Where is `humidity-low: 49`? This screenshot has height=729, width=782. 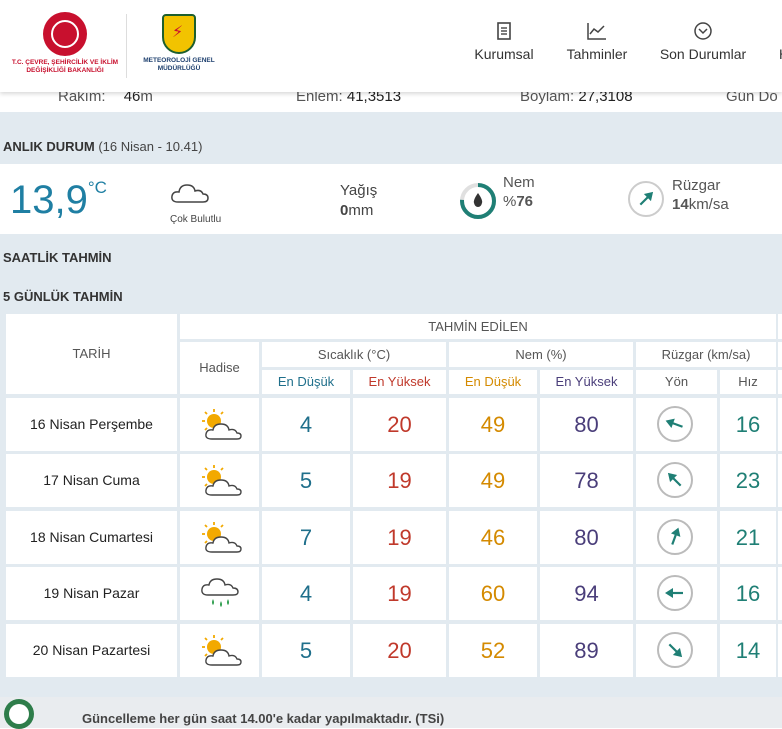
humidity-low: 49 is located at coordinates (493, 424).